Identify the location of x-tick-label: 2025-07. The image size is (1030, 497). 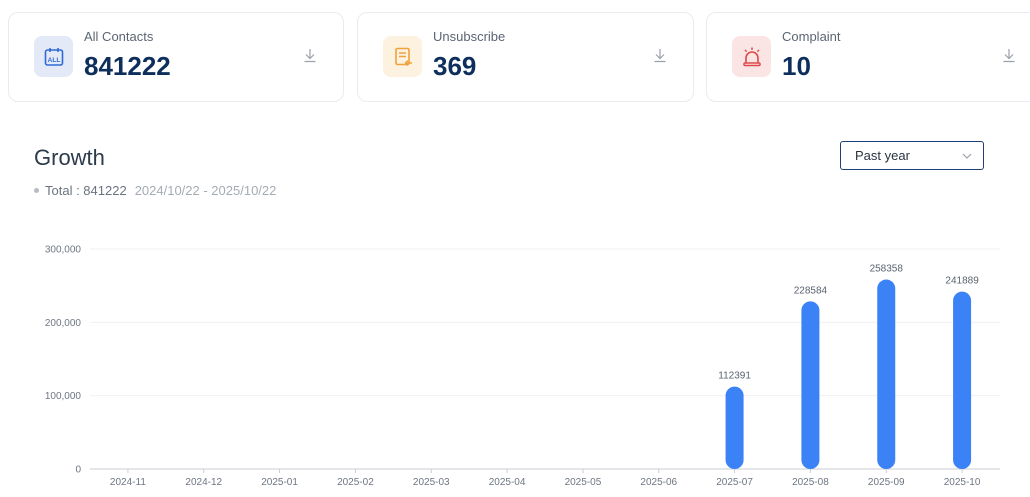
(734, 482).